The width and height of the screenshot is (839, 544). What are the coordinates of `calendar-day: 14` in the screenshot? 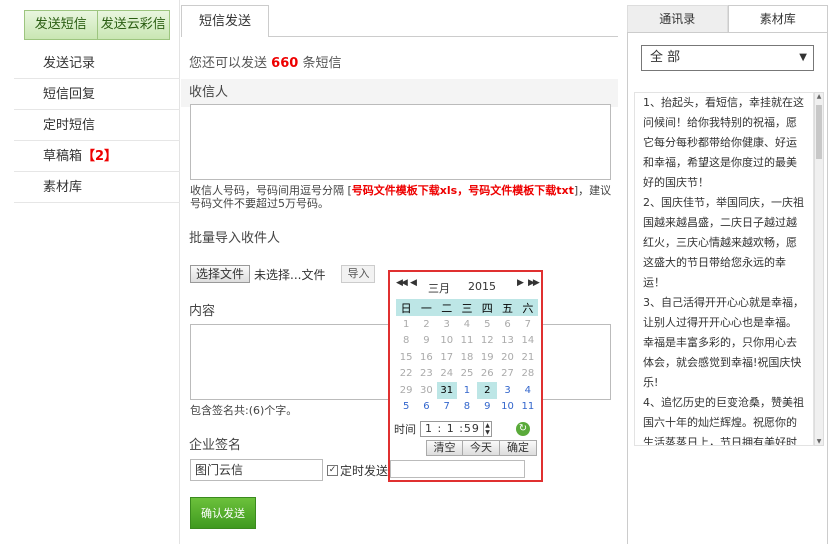 It's located at (528, 341).